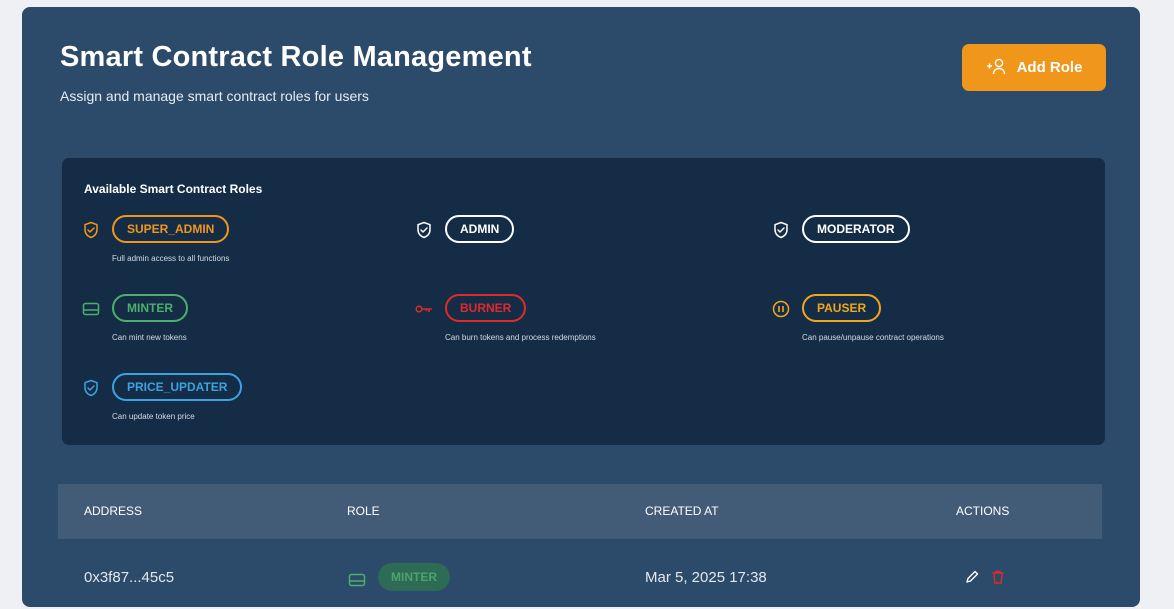 The width and height of the screenshot is (1174, 609). I want to click on created-at-cell: Mar 5, 2025 17:38, so click(706, 577).